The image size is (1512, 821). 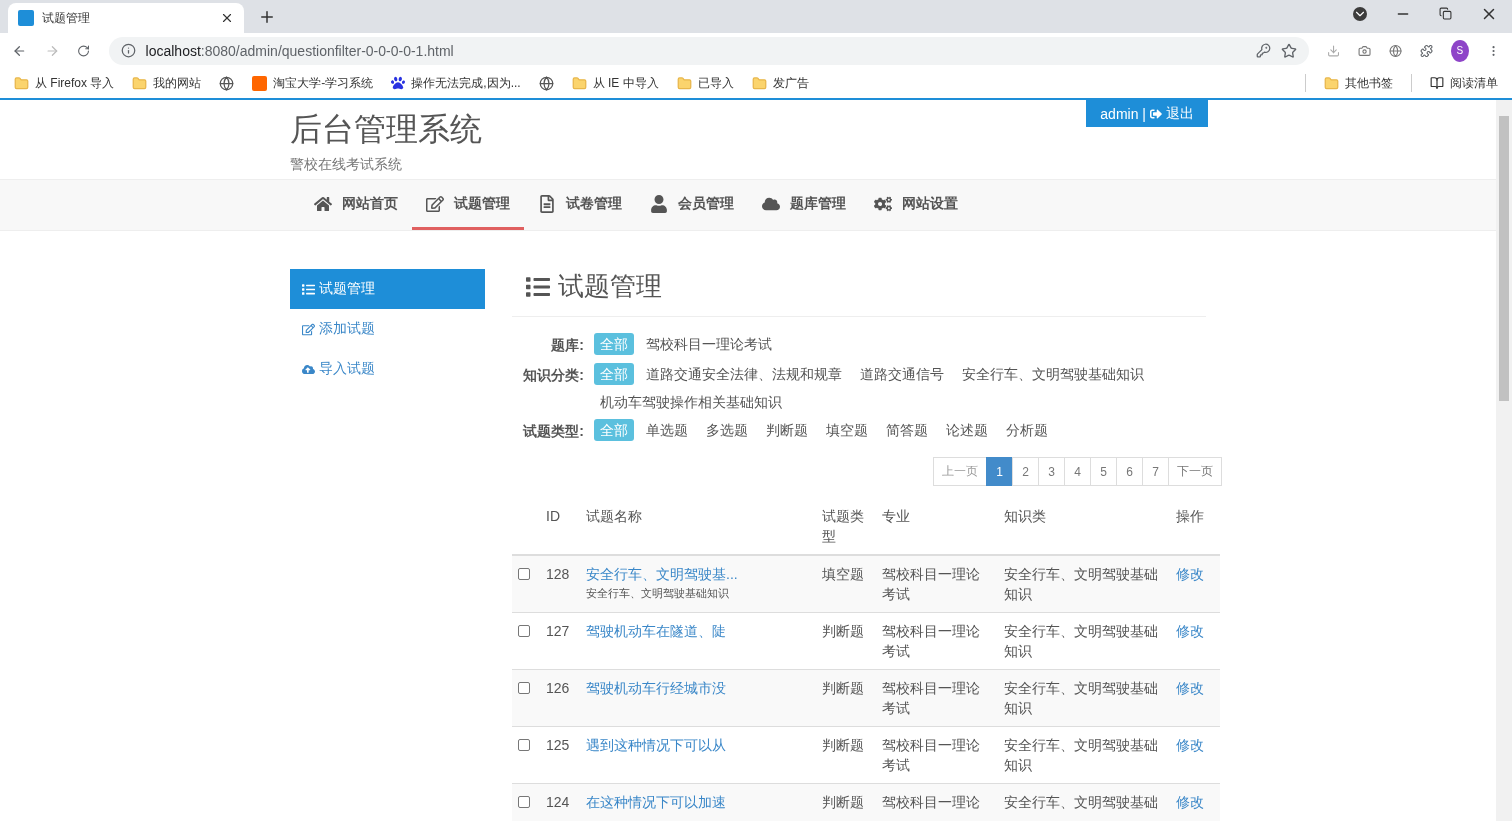 What do you see at coordinates (1081, 802) in the screenshot?
I see `table-cell: 安全行车、文明驾驶基础` at bounding box center [1081, 802].